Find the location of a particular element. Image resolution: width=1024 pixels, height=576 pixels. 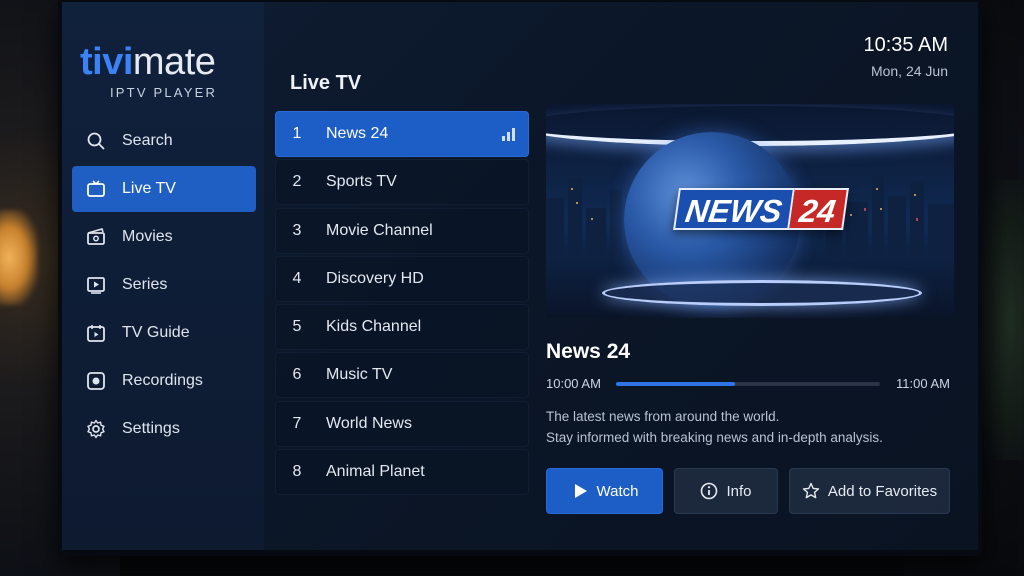

studio-platform is located at coordinates (762, 293).